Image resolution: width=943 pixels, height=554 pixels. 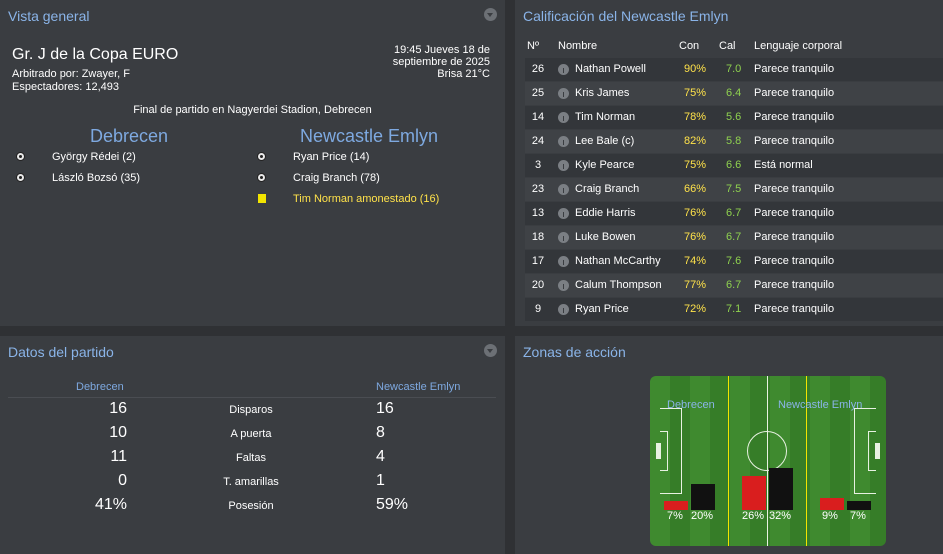 I want to click on player-row: 17 Nathan McCarthy 74% 7.6 Parece tranquilo, so click(x=734, y=261).